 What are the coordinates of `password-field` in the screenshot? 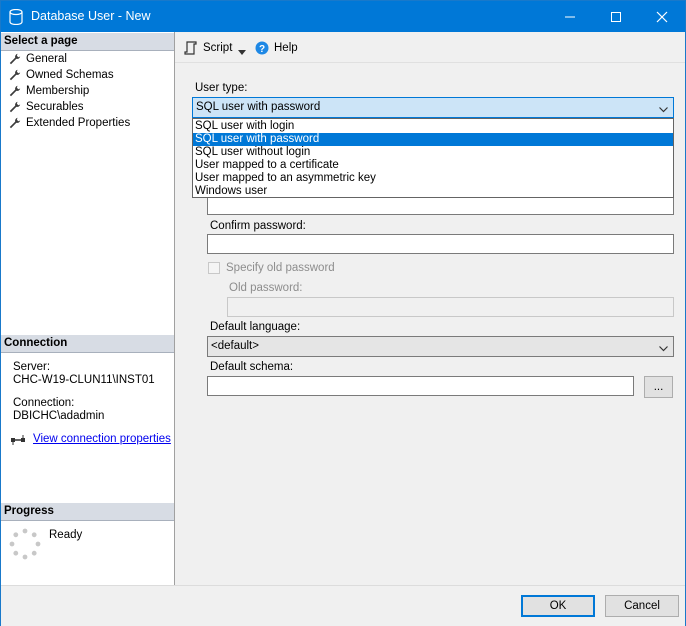 It's located at (440, 205).